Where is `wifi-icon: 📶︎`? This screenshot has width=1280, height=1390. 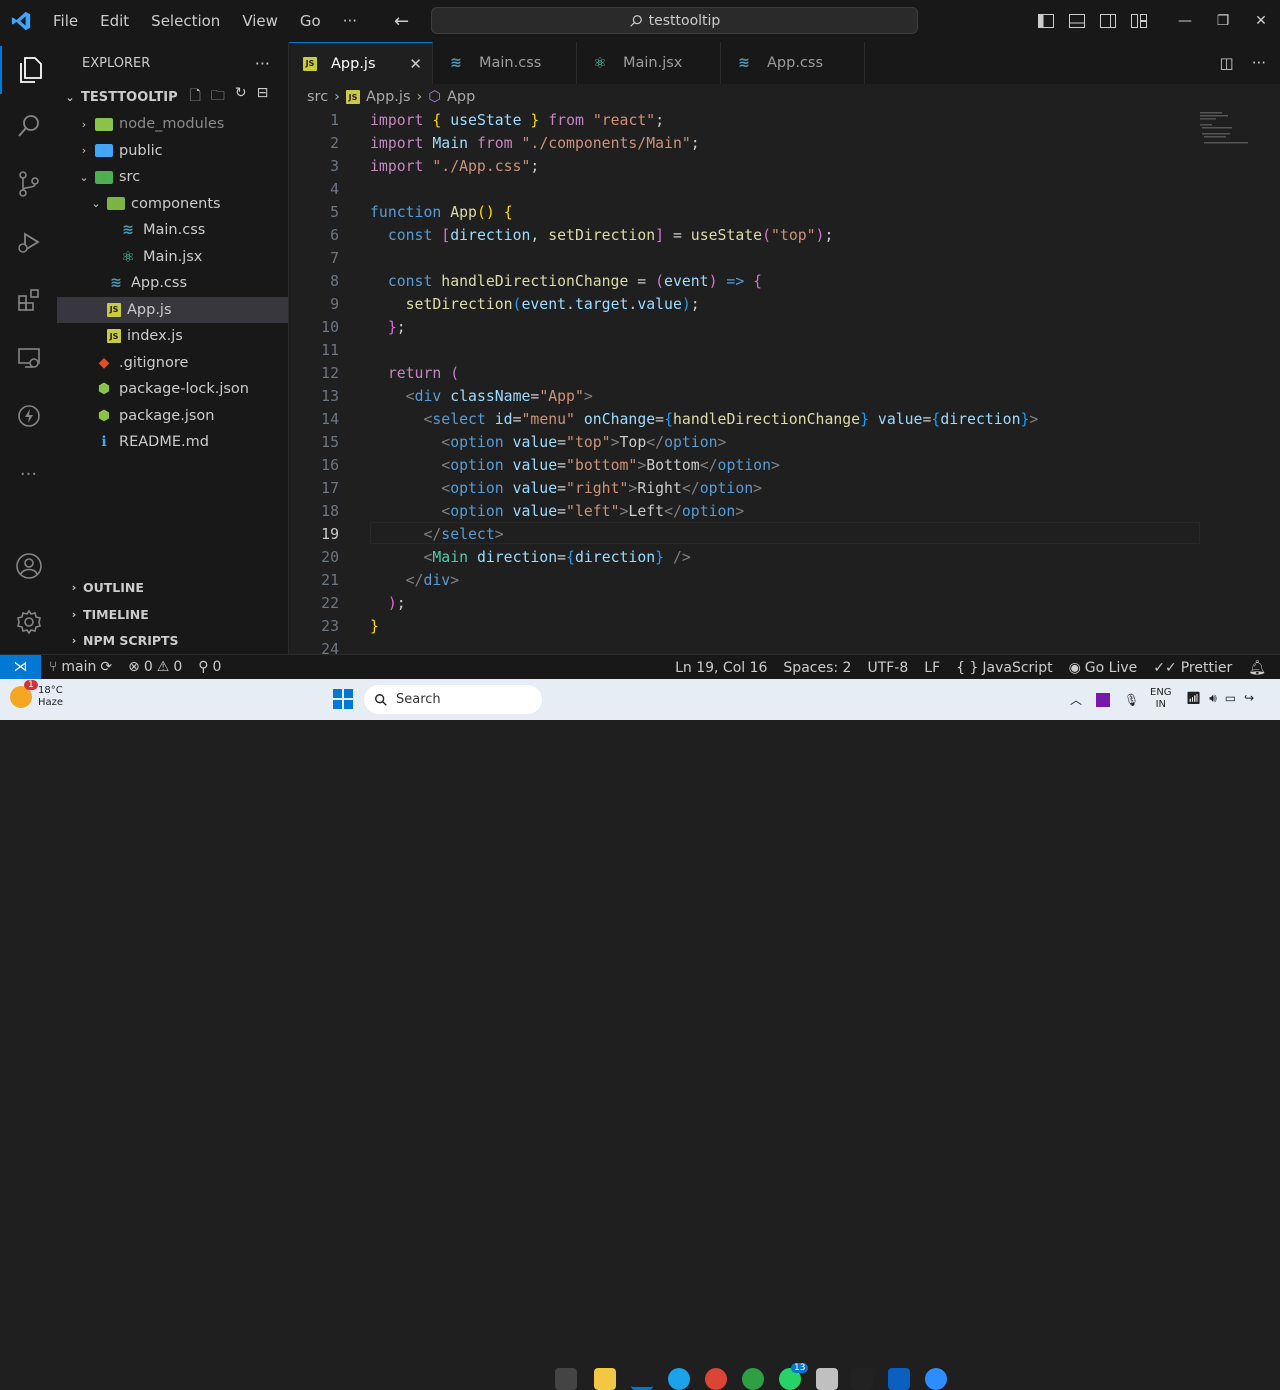 wifi-icon: 📶︎ is located at coordinates (1193, 698).